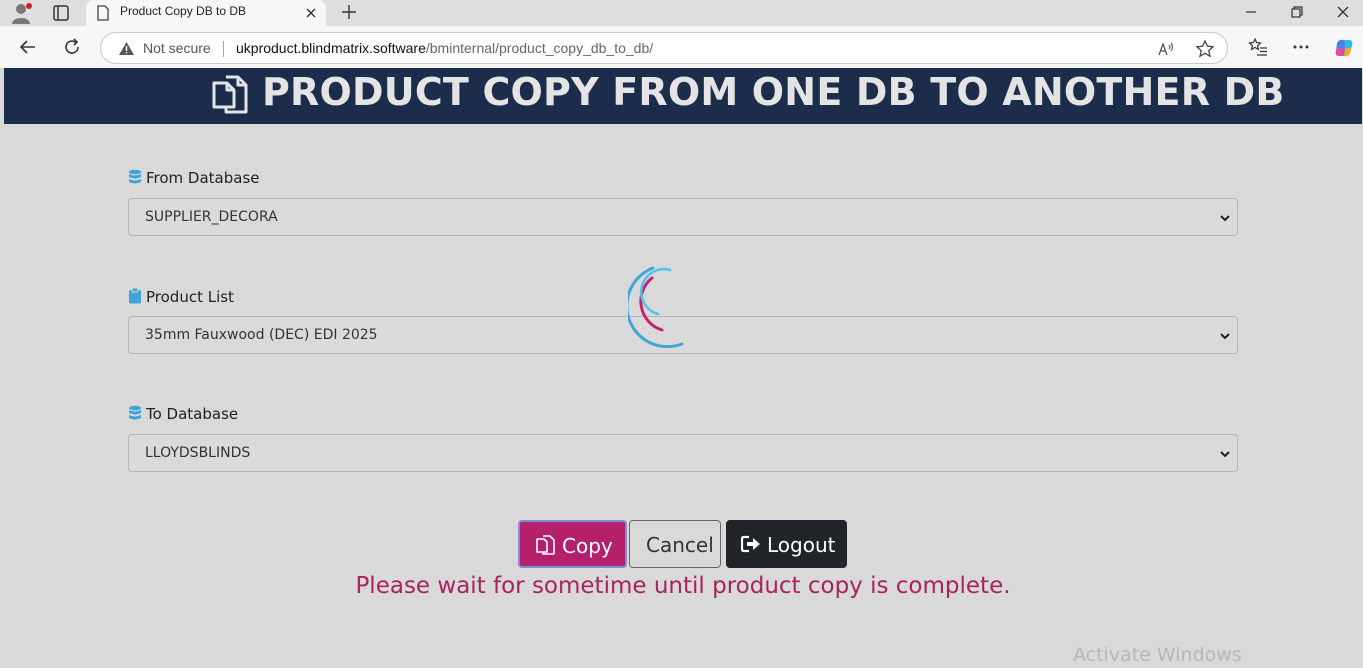 This screenshot has width=1363, height=668. What do you see at coordinates (192, 414) in the screenshot?
I see `to-database-label-text: To Database` at bounding box center [192, 414].